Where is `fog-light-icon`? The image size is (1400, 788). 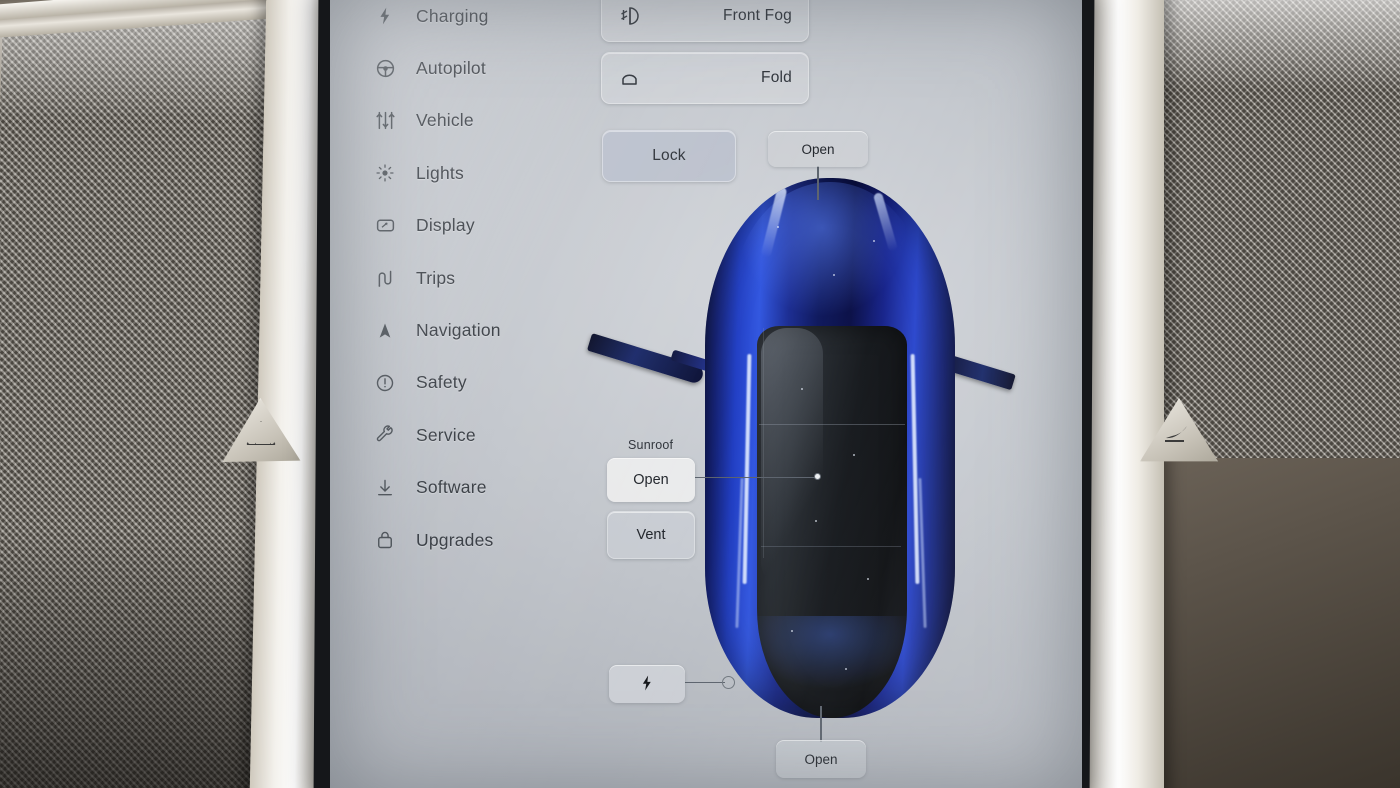
fog-light-icon is located at coordinates (631, 16).